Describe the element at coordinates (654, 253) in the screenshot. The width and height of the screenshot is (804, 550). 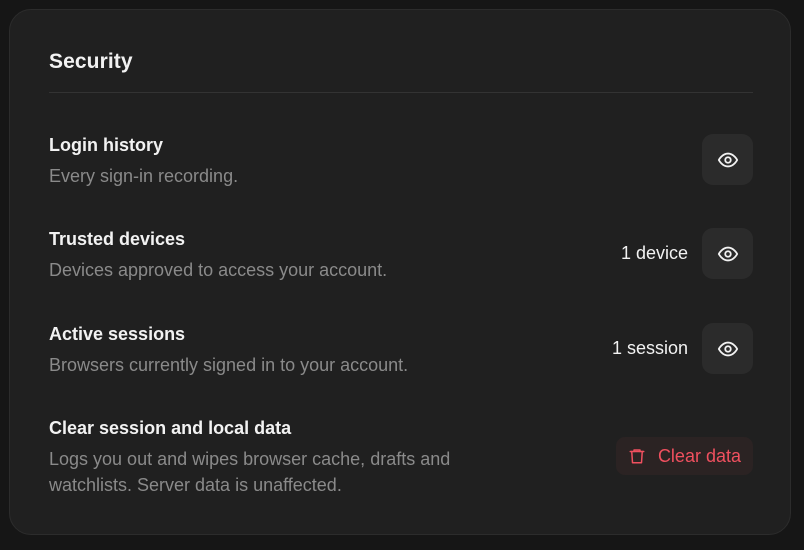
I see `device-count: 1 device` at that location.